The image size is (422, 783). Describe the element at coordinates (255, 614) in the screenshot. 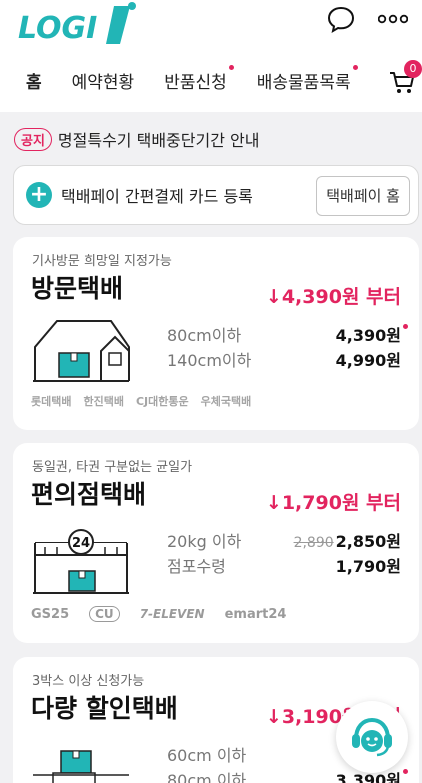

I see `emart24-logo: emart24` at that location.